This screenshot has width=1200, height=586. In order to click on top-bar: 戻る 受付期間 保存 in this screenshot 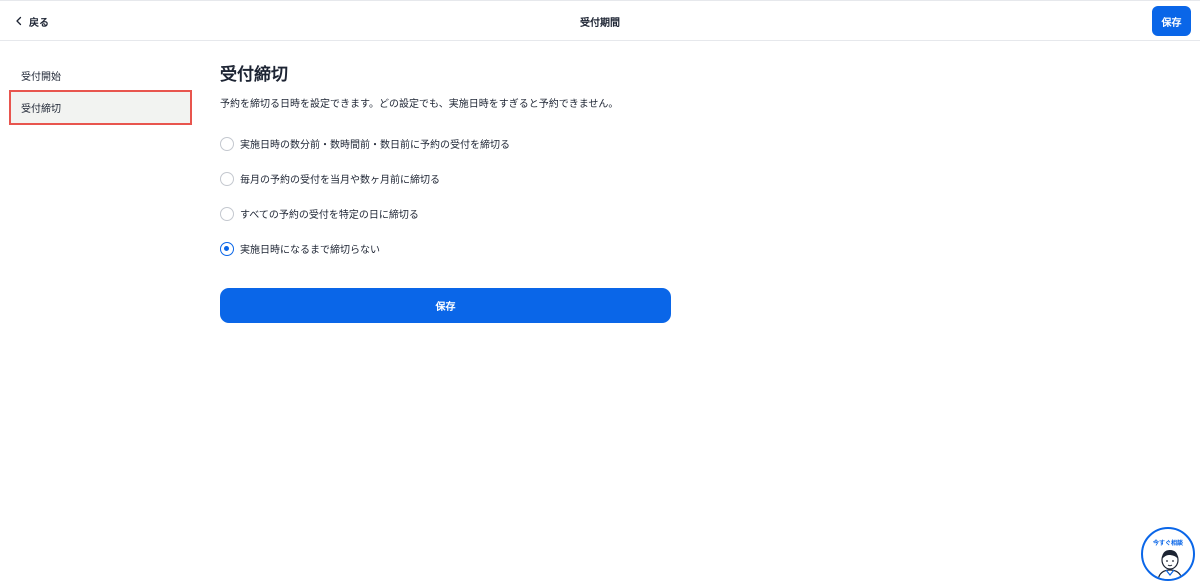, I will do `click(600, 20)`.